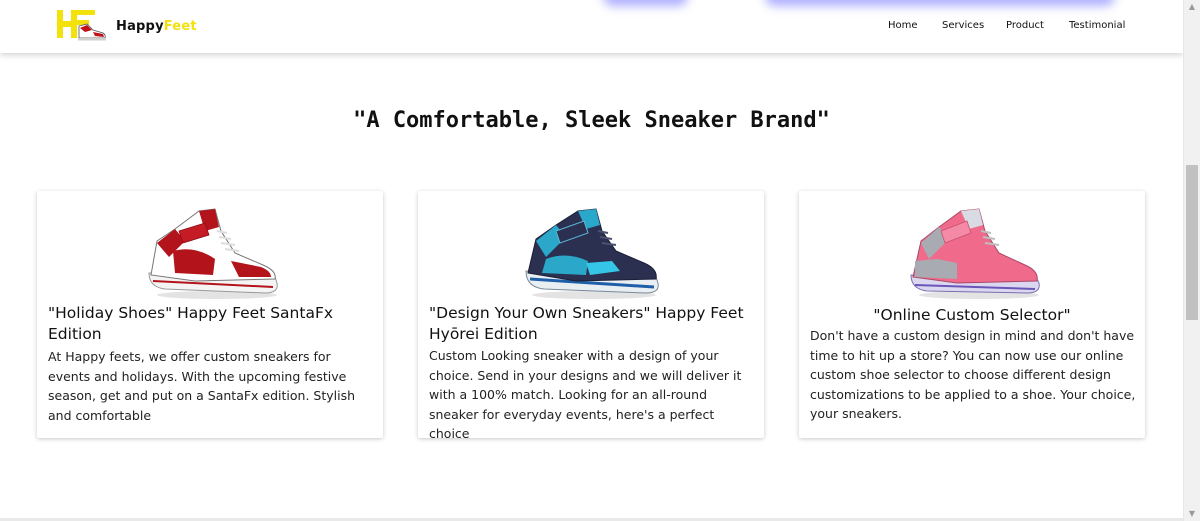  I want to click on blue-navy-sneaker-image, so click(592, 253).